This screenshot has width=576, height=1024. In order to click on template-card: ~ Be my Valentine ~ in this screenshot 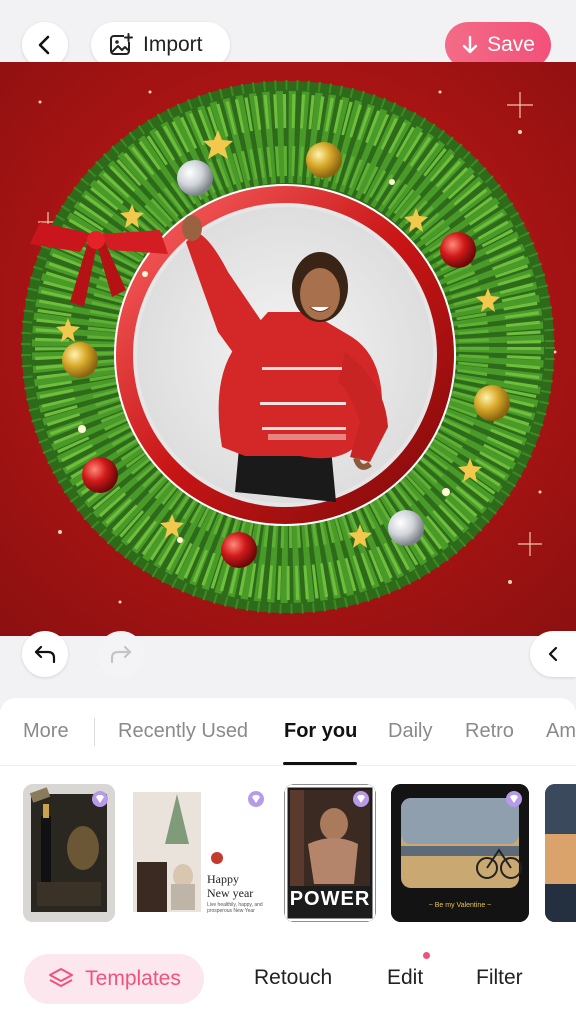, I will do `click(460, 853)`.